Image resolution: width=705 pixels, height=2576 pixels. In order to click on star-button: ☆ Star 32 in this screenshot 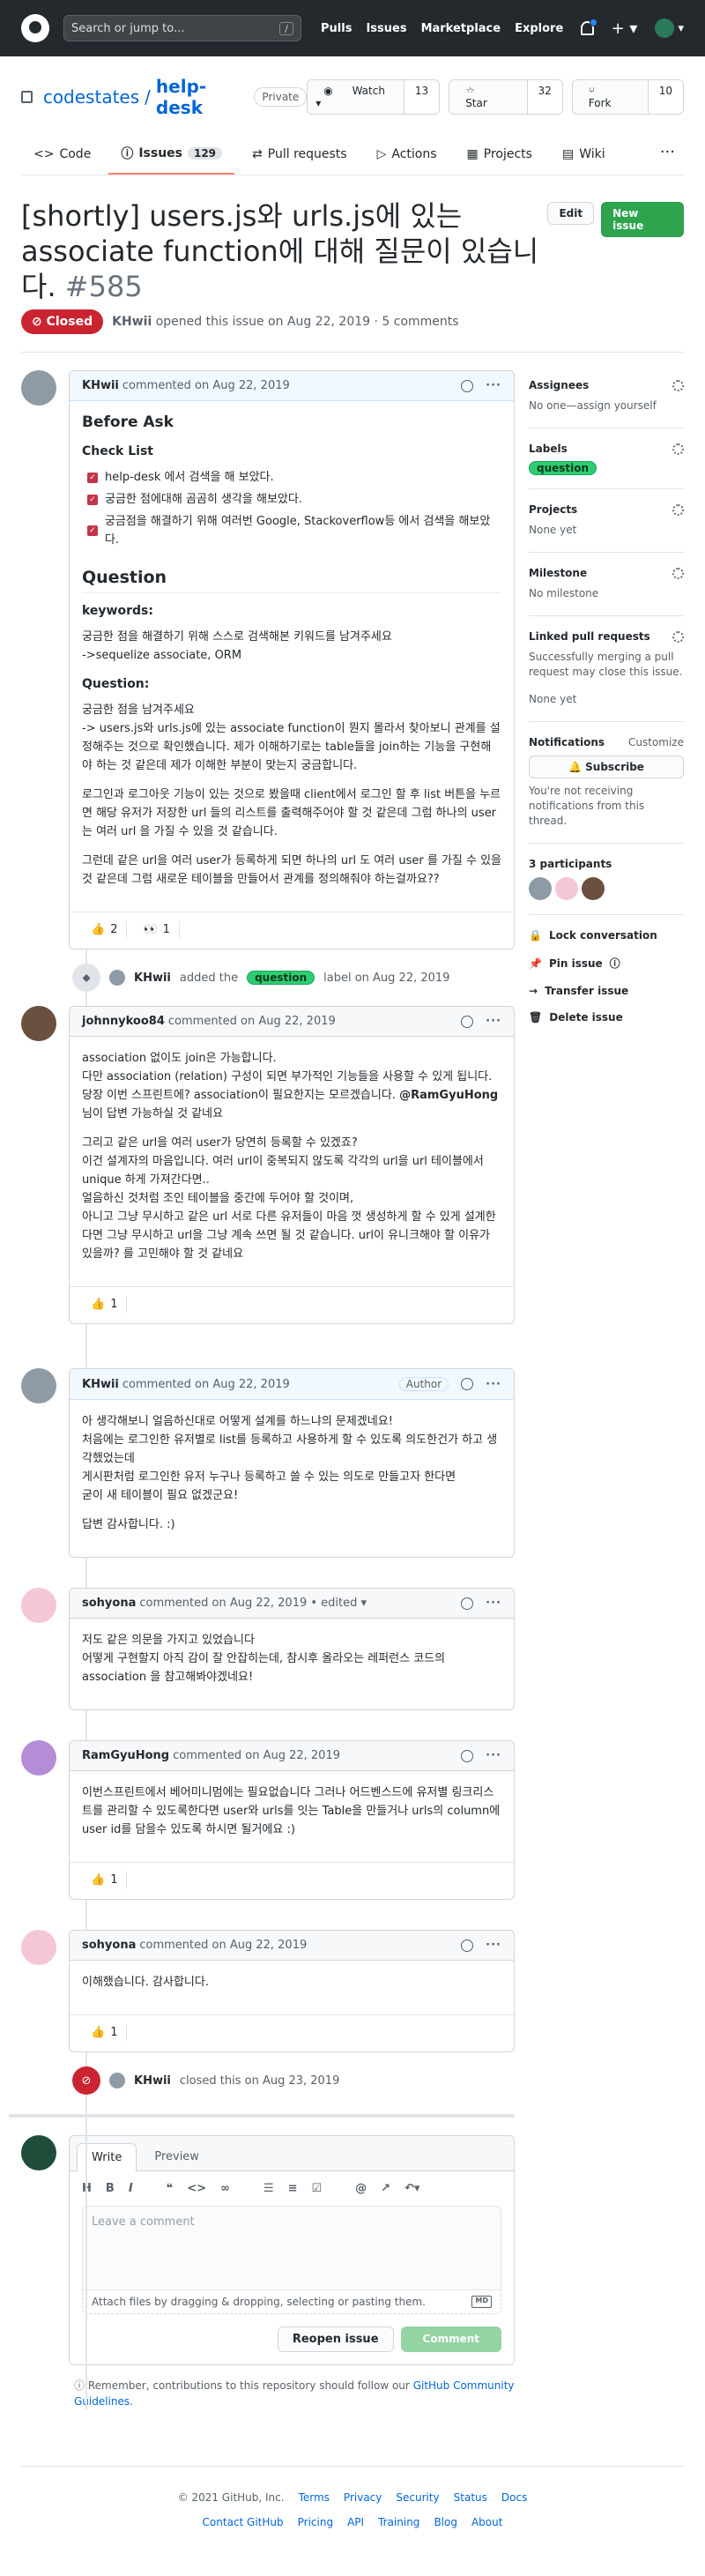, I will do `click(506, 97)`.